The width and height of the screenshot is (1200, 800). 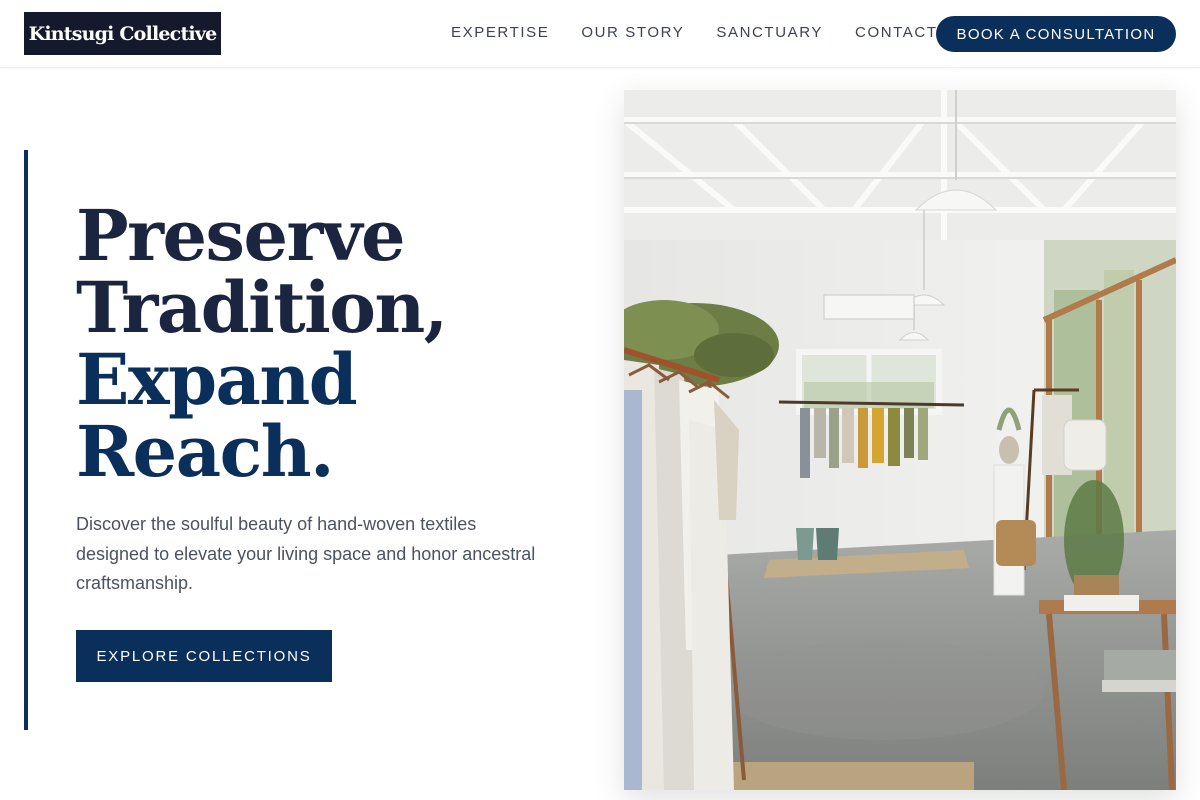 I want to click on headline-line-4: Reach., so click(x=205, y=451).